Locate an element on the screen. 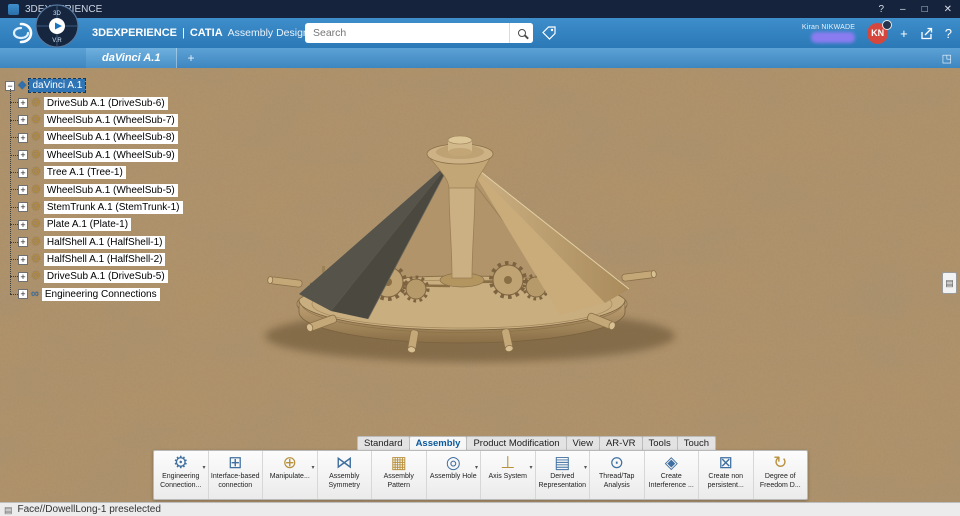  tree-item-engineering-connections: + ∞ Engineering Connections is located at coordinates (96, 294).